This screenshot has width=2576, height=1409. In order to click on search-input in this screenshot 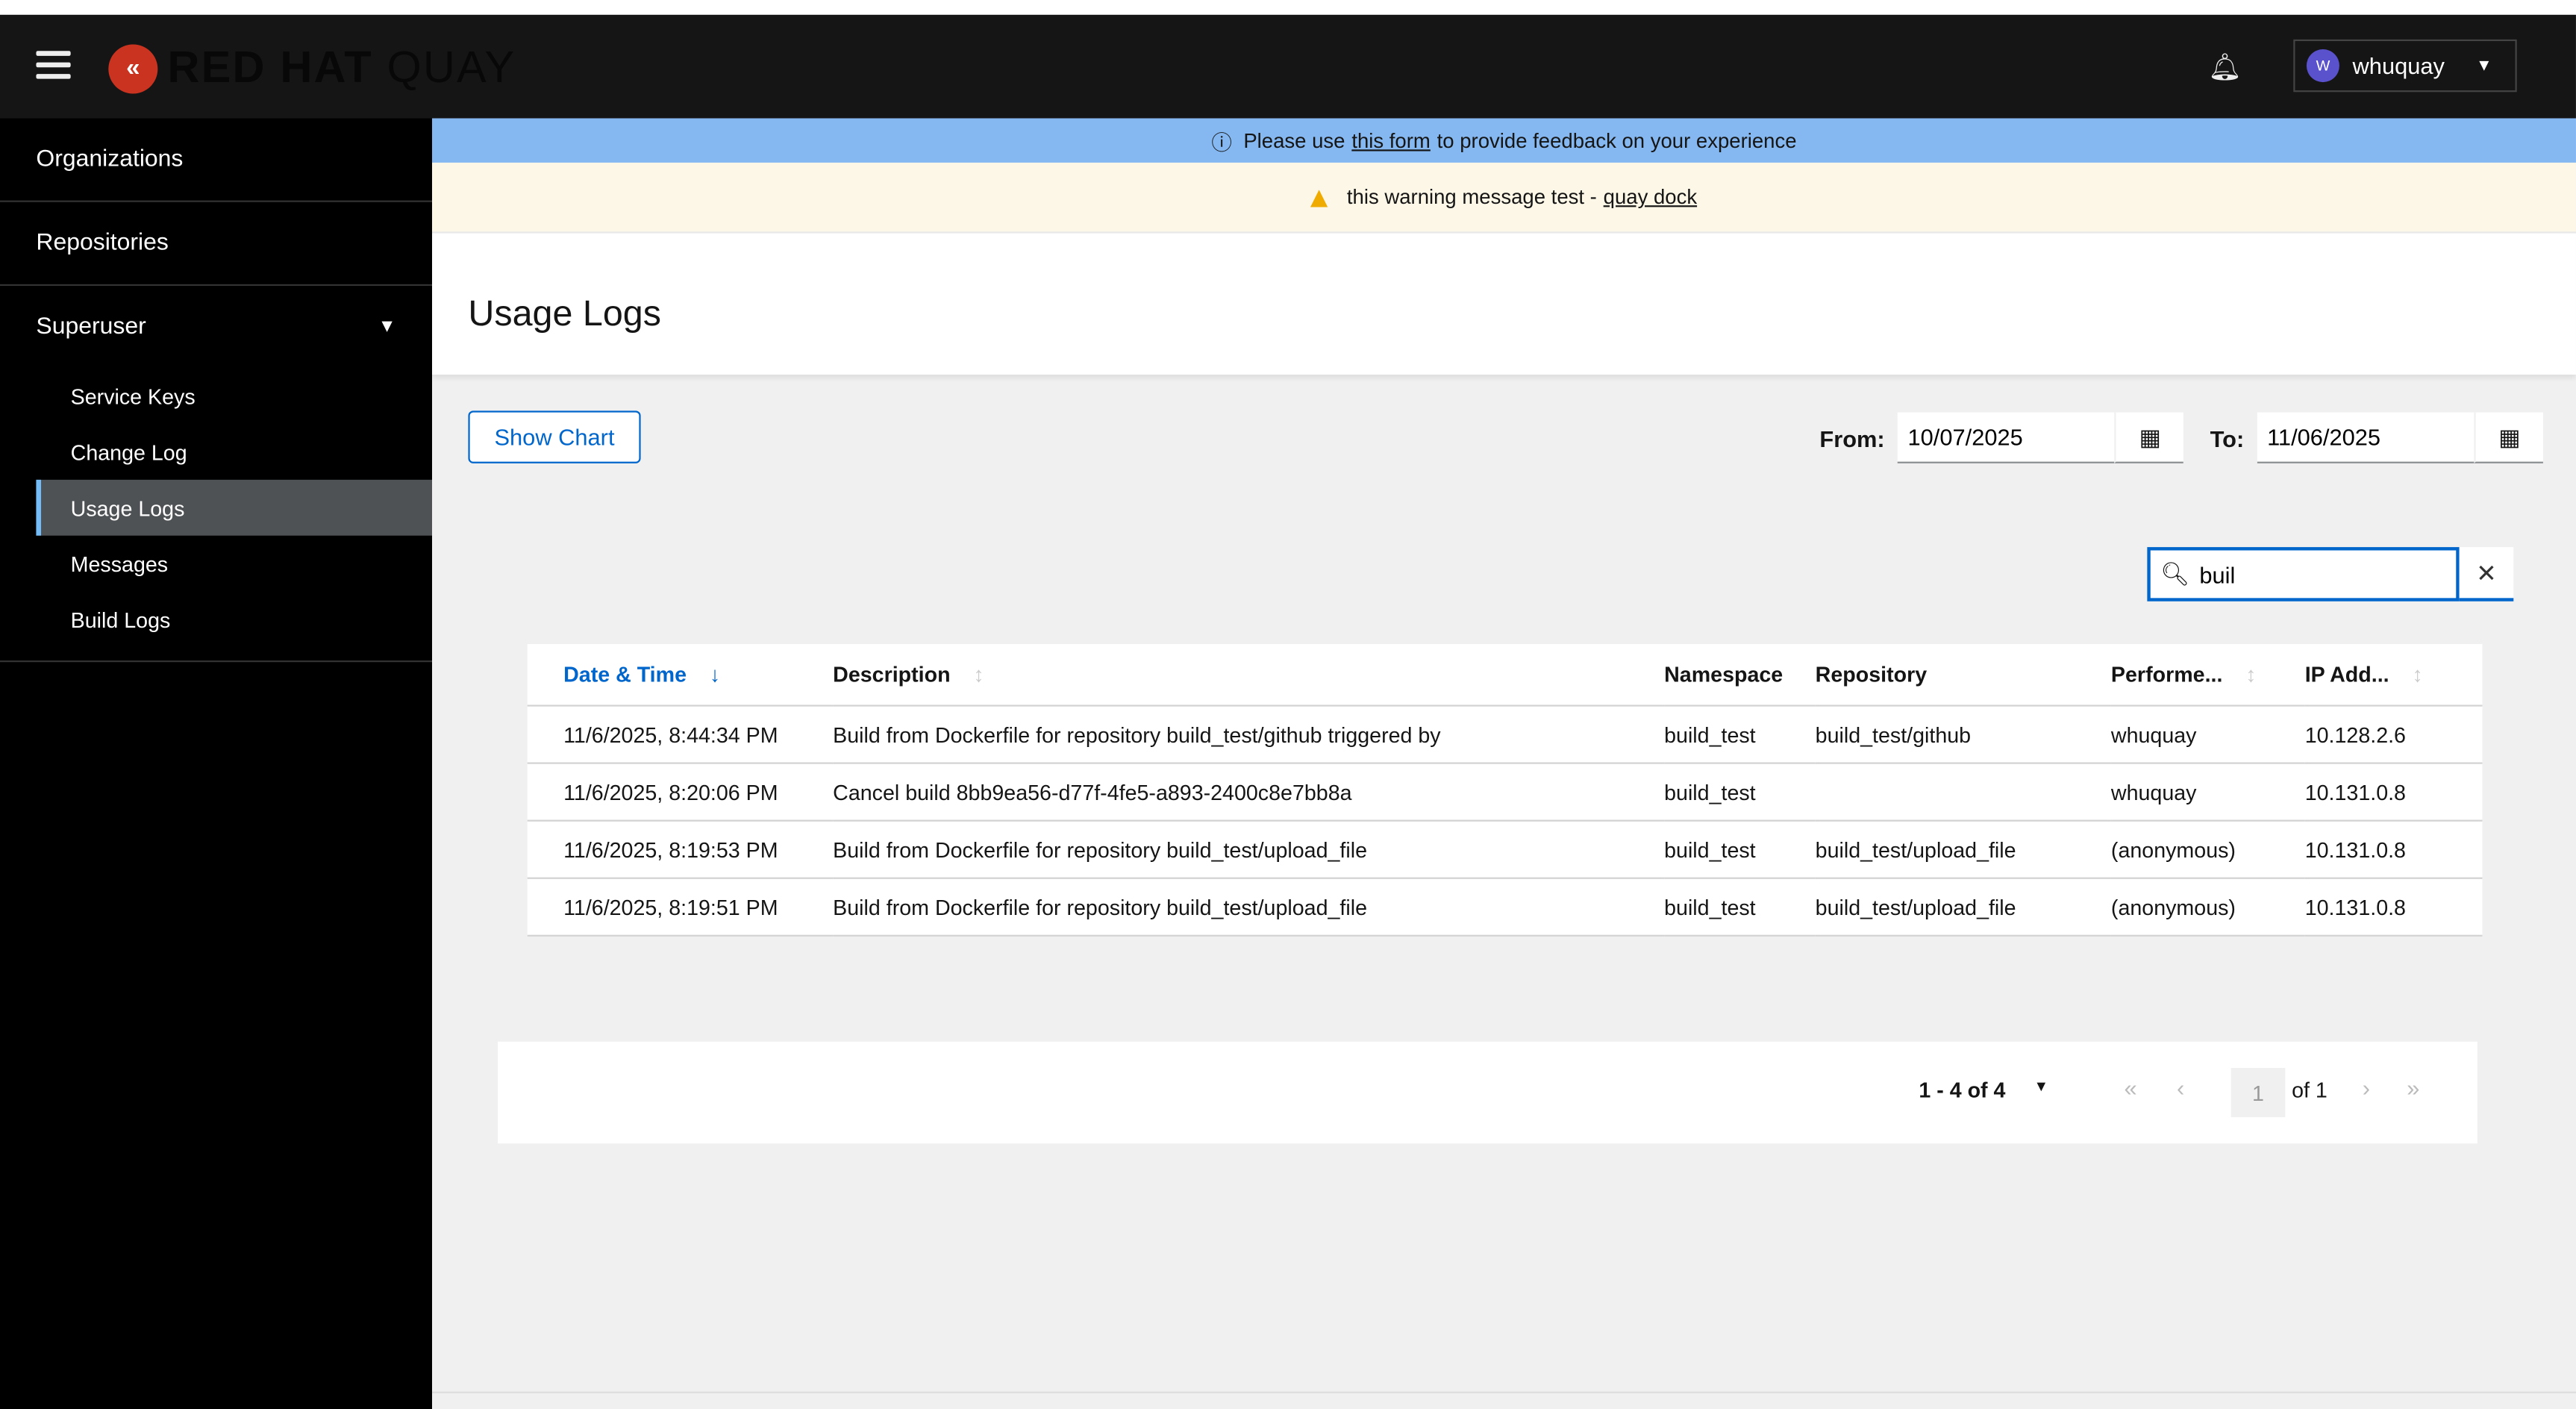, I will do `click(2322, 574)`.